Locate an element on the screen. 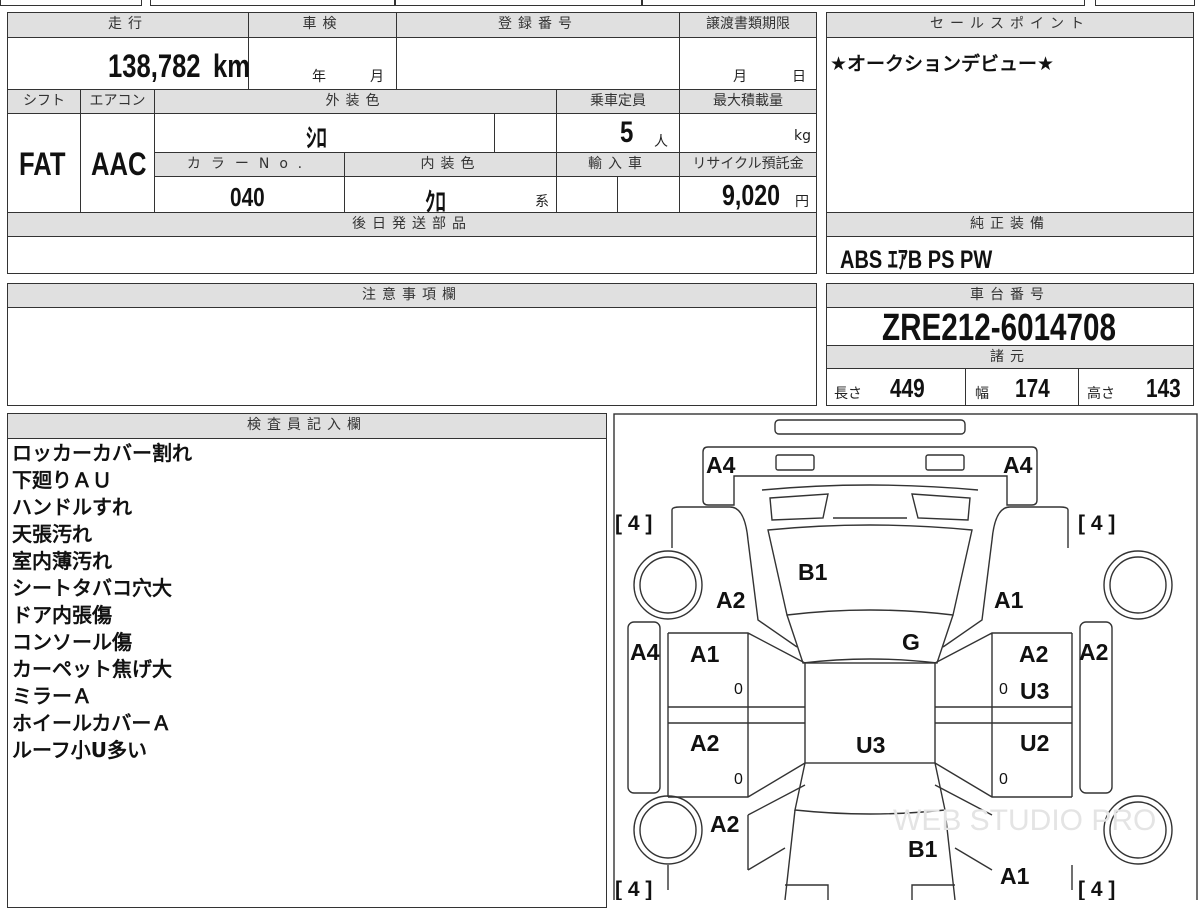 This screenshot has height=908, width=1200. label-rocker-left: A4 is located at coordinates (645, 652).